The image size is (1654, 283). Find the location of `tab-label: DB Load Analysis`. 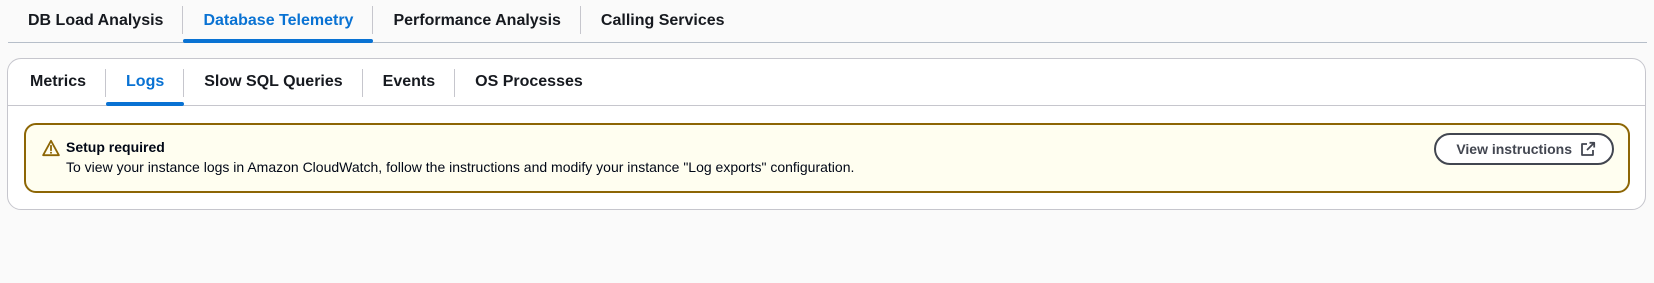

tab-label: DB Load Analysis is located at coordinates (96, 20).